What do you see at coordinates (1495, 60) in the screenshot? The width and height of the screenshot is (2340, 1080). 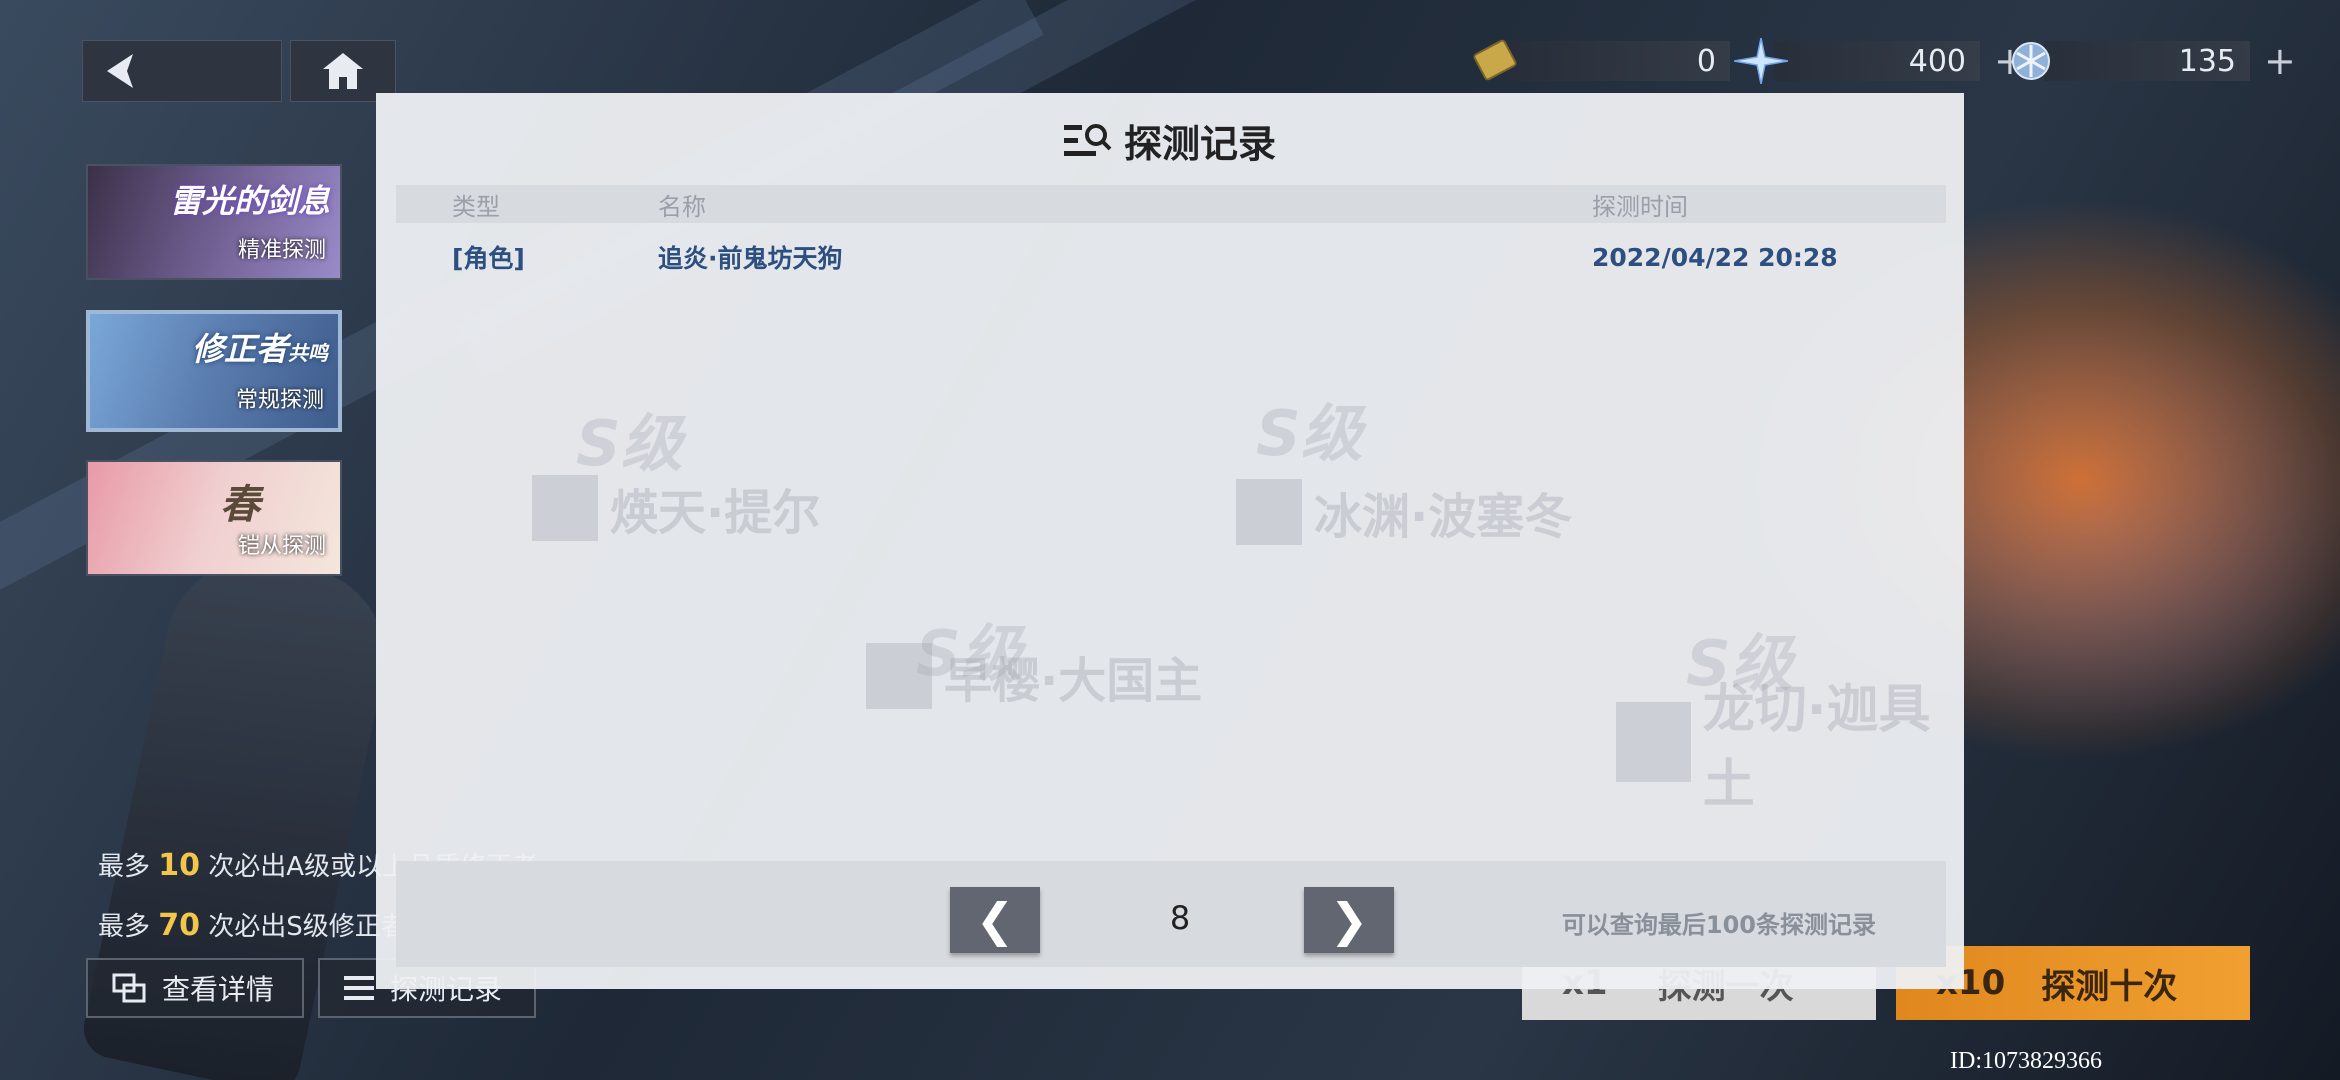 I see `ticket-icon` at bounding box center [1495, 60].